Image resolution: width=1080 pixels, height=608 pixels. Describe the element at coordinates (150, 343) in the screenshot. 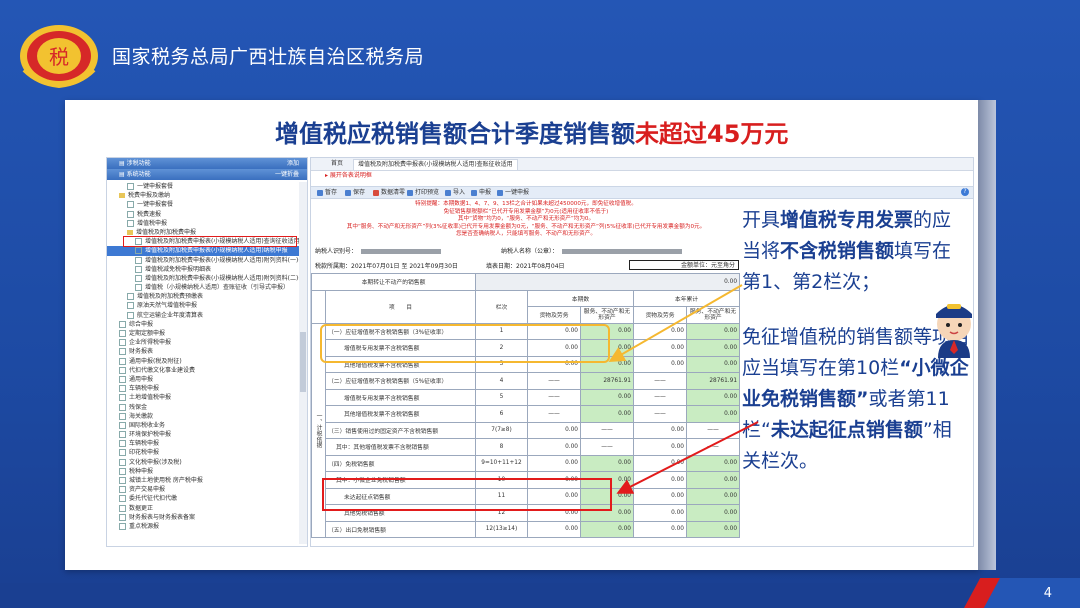

I see `tree-item-label: 企业所得税申报` at that location.